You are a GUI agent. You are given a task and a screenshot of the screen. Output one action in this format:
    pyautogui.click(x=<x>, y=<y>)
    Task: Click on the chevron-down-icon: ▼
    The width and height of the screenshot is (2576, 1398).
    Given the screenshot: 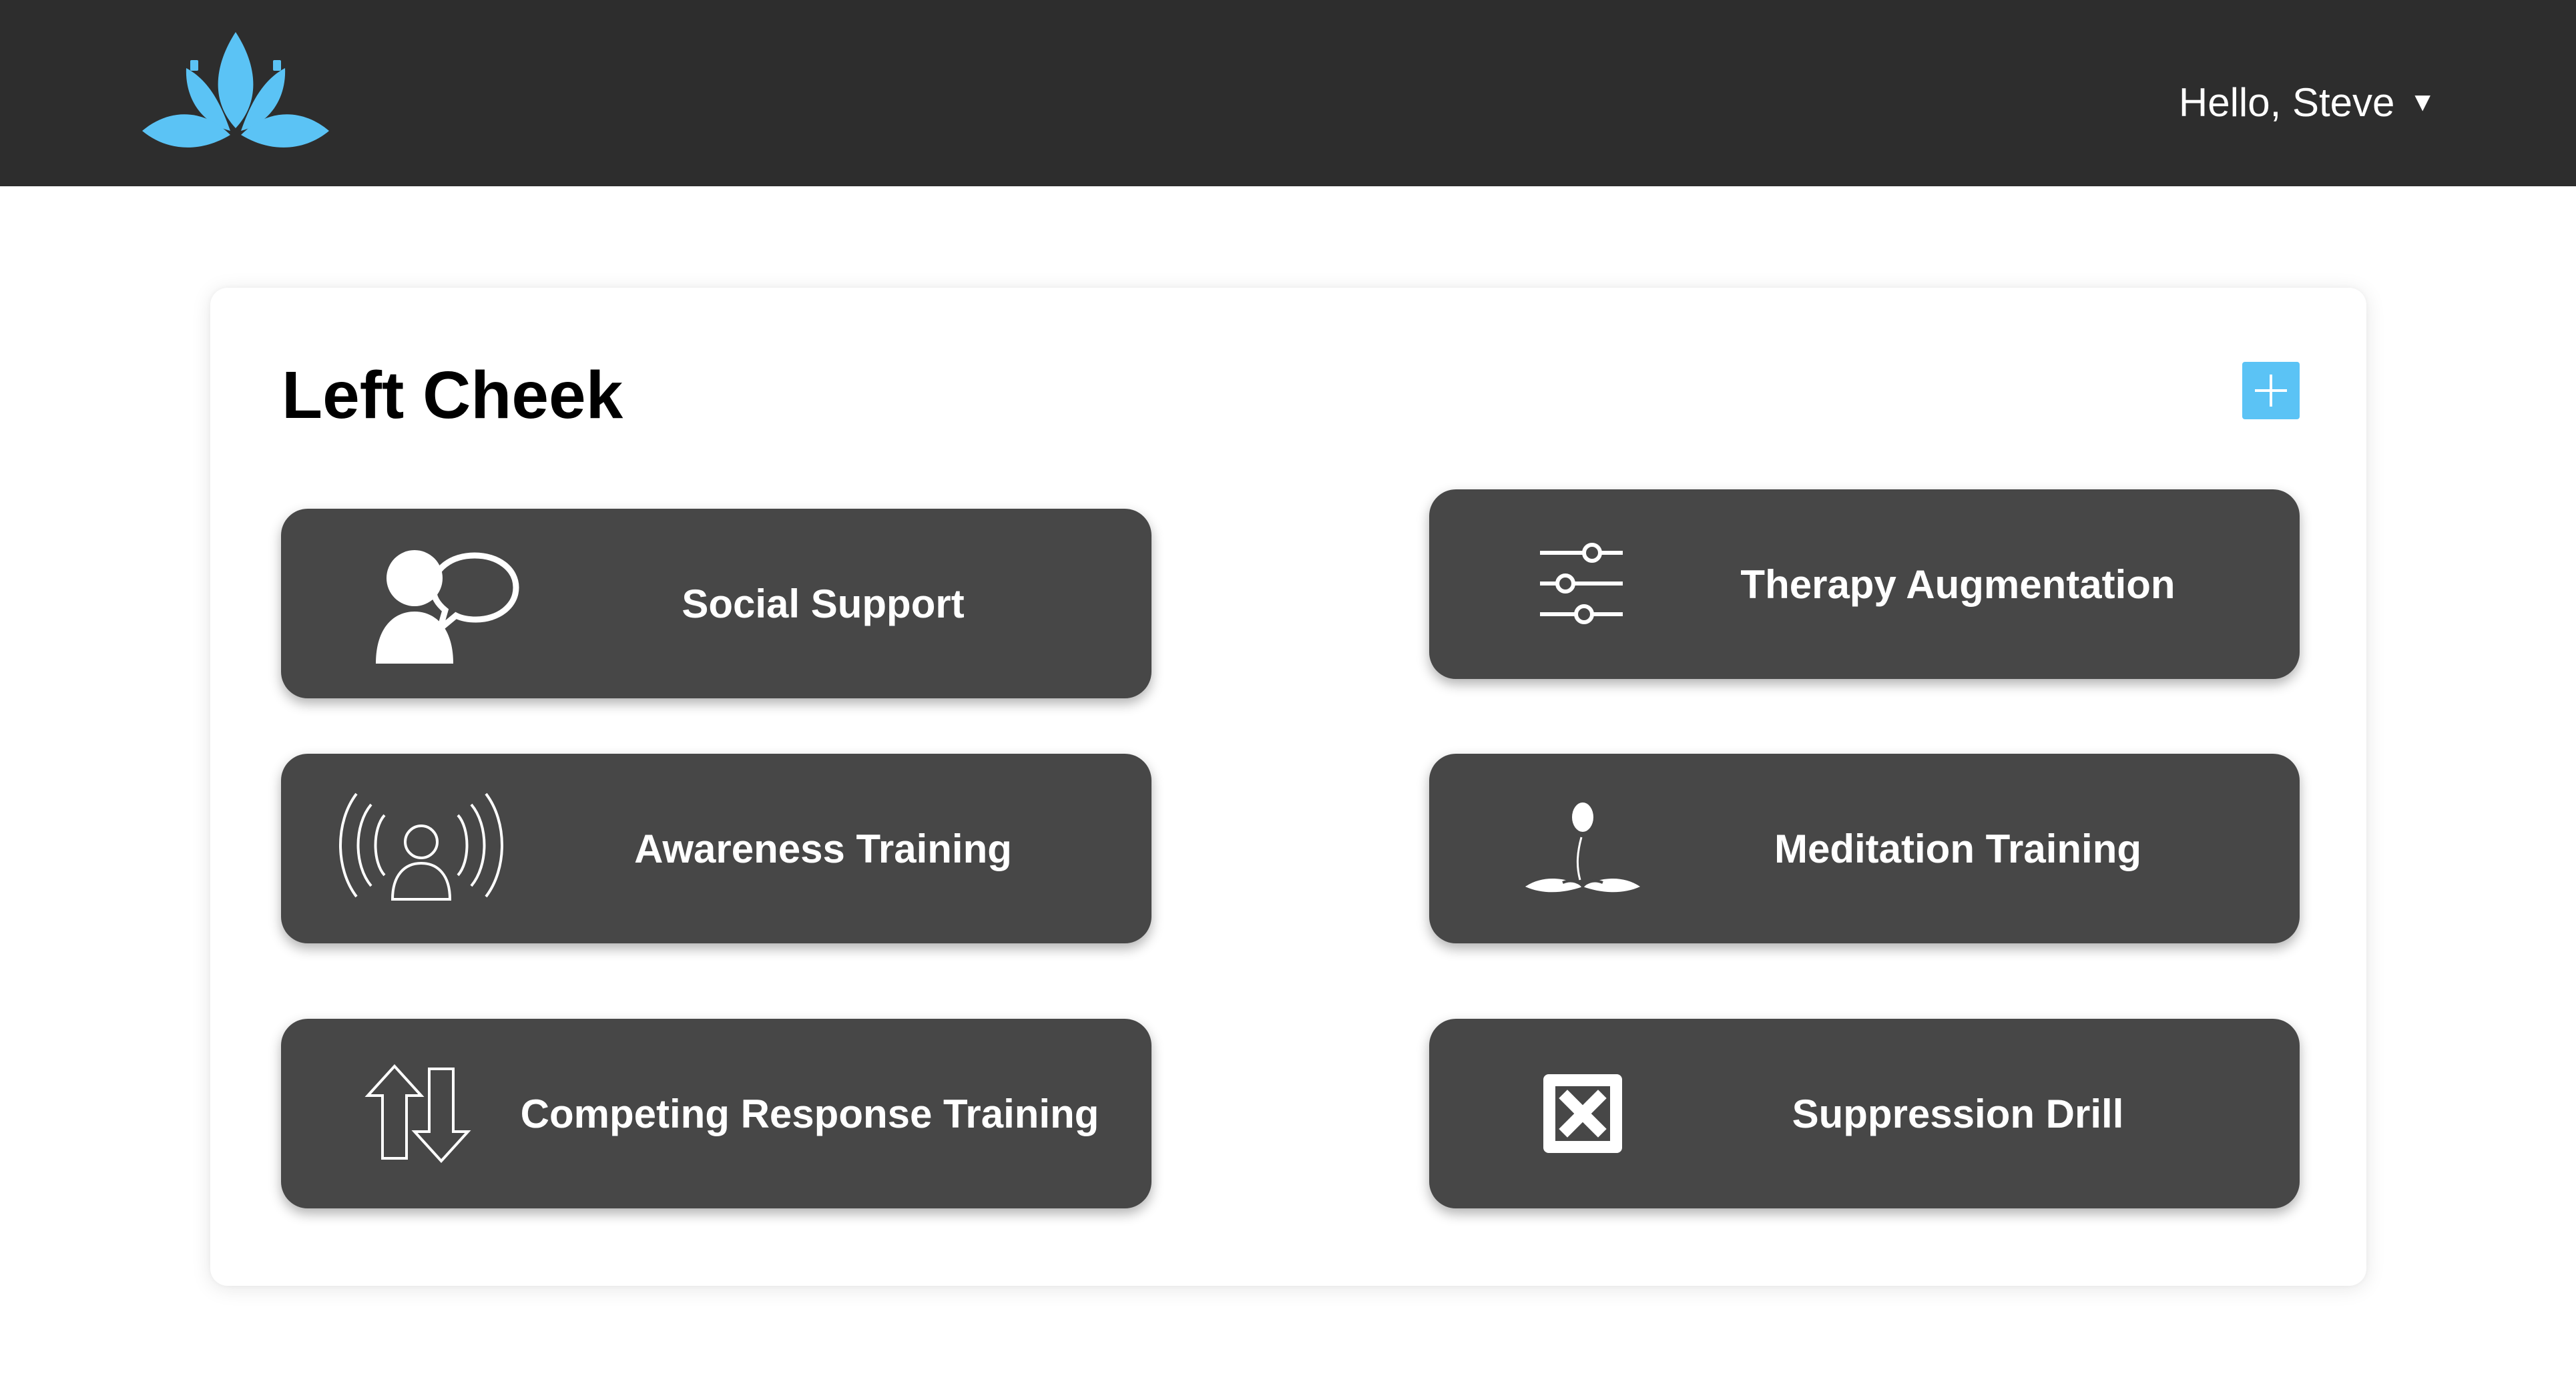 What is the action you would take?
    pyautogui.click(x=2422, y=102)
    